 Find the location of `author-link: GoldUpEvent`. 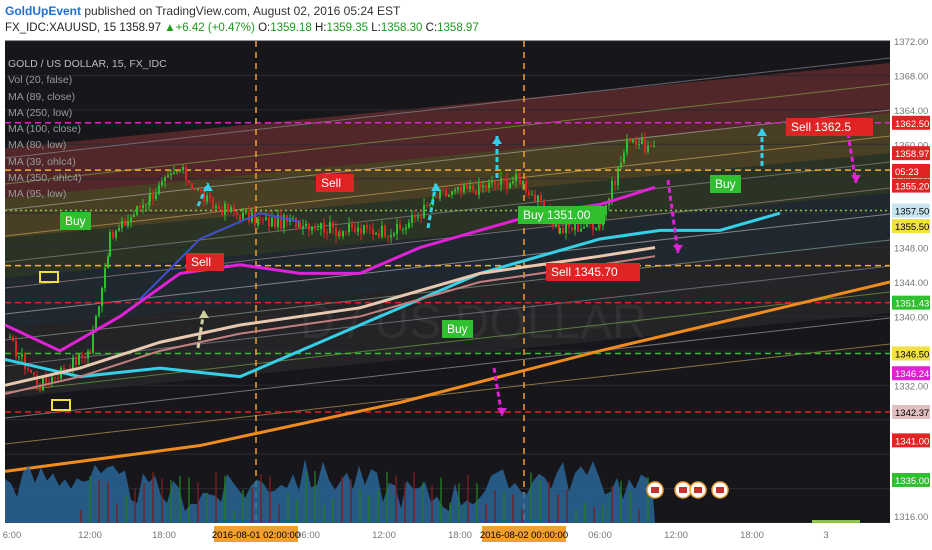

author-link: GoldUpEvent is located at coordinates (43, 11).